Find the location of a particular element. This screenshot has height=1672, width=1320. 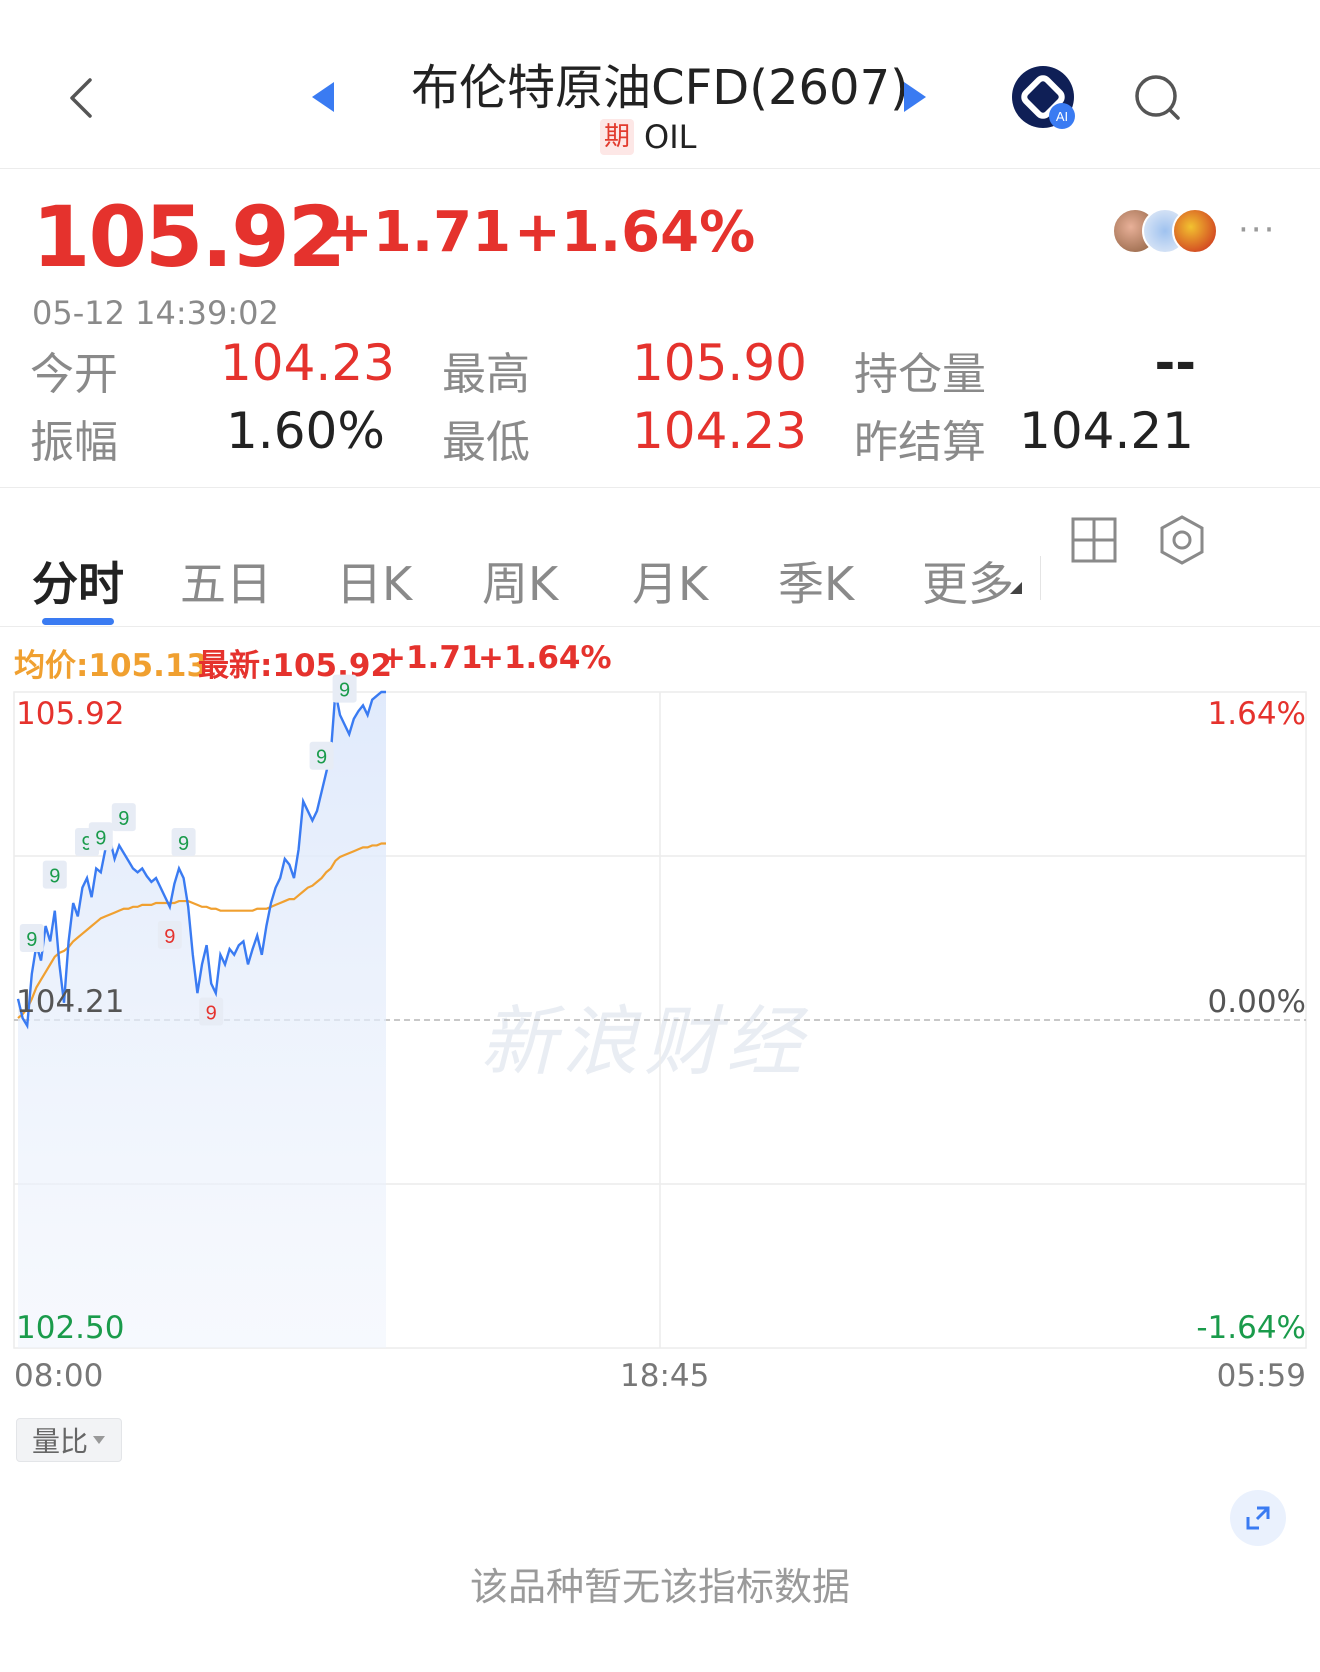

x-axis-start-label: 08:00 is located at coordinates (59, 1376).